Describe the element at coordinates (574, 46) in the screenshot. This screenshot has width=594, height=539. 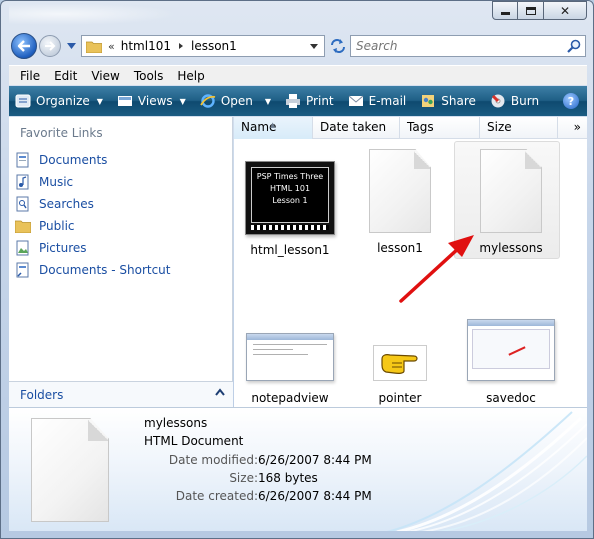
I see `search-icon` at that location.